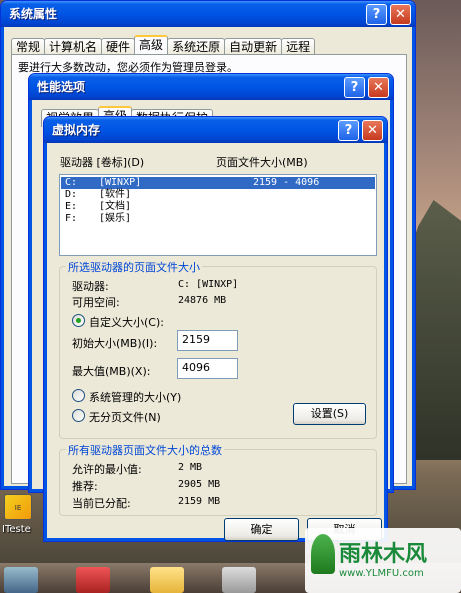 The image size is (461, 593). Describe the element at coordinates (199, 484) in the screenshot. I see `recommended-value: 2905 MB` at that location.